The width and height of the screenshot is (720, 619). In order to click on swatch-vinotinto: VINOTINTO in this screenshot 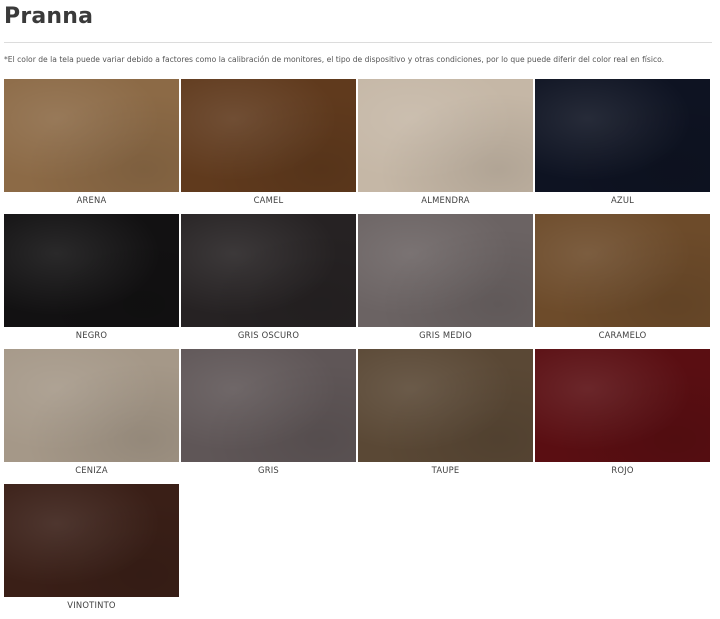, I will do `click(91, 551)`.